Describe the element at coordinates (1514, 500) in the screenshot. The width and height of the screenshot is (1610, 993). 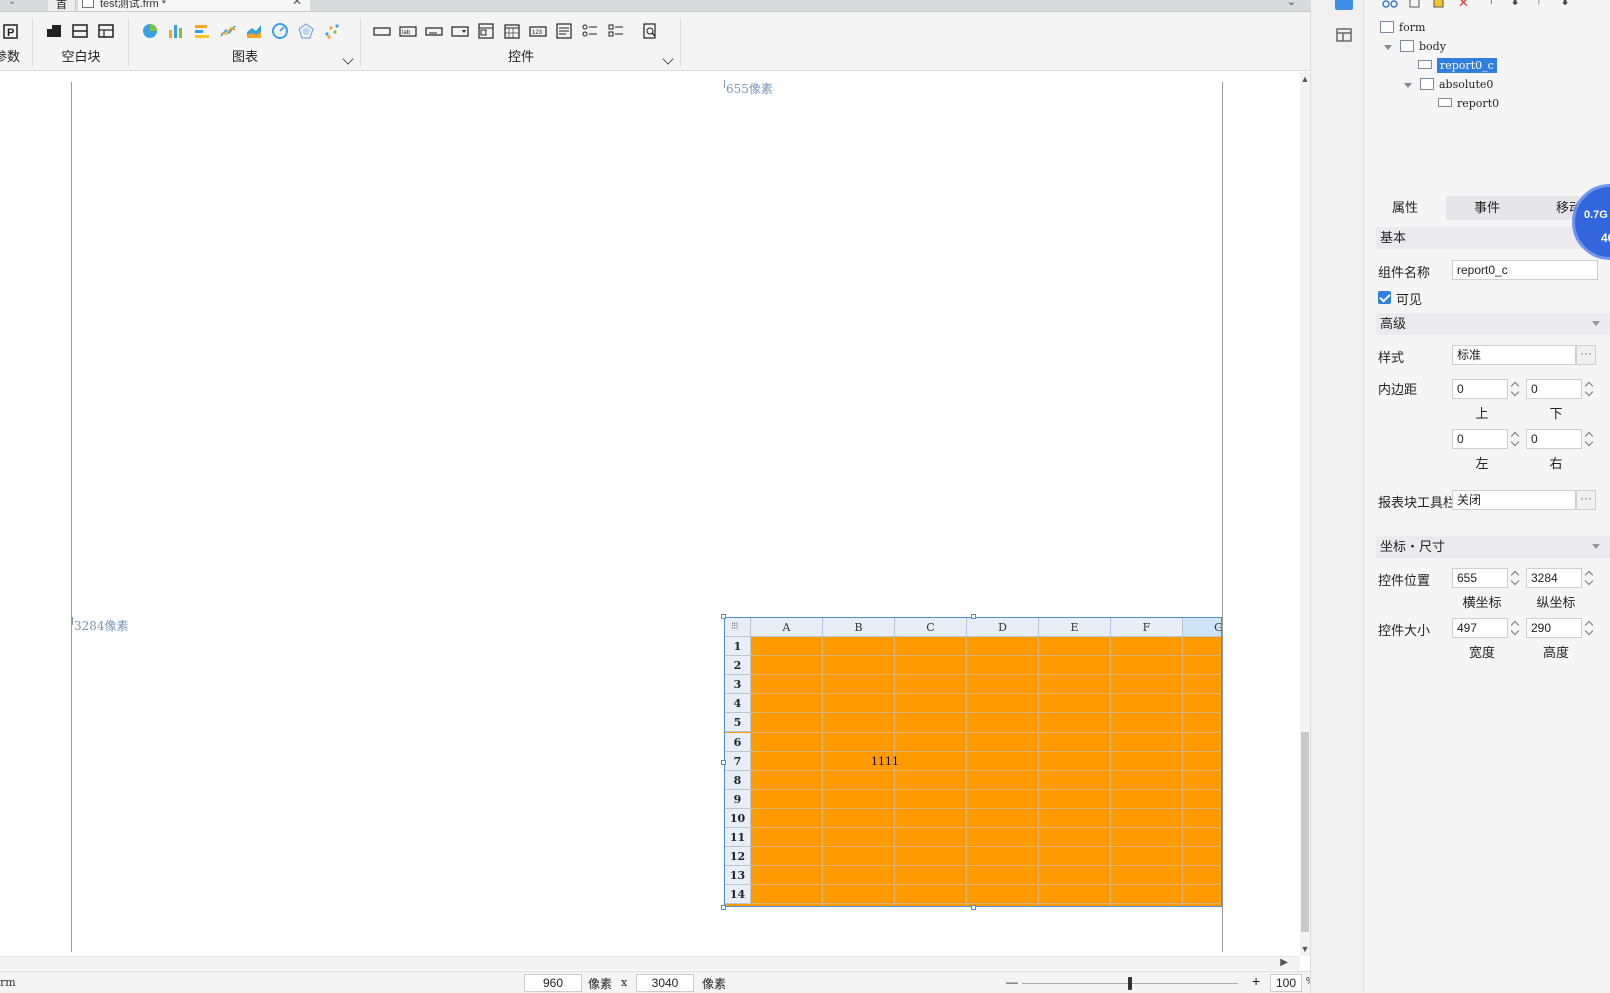
I see `report-toolbar-input: 关闭` at that location.